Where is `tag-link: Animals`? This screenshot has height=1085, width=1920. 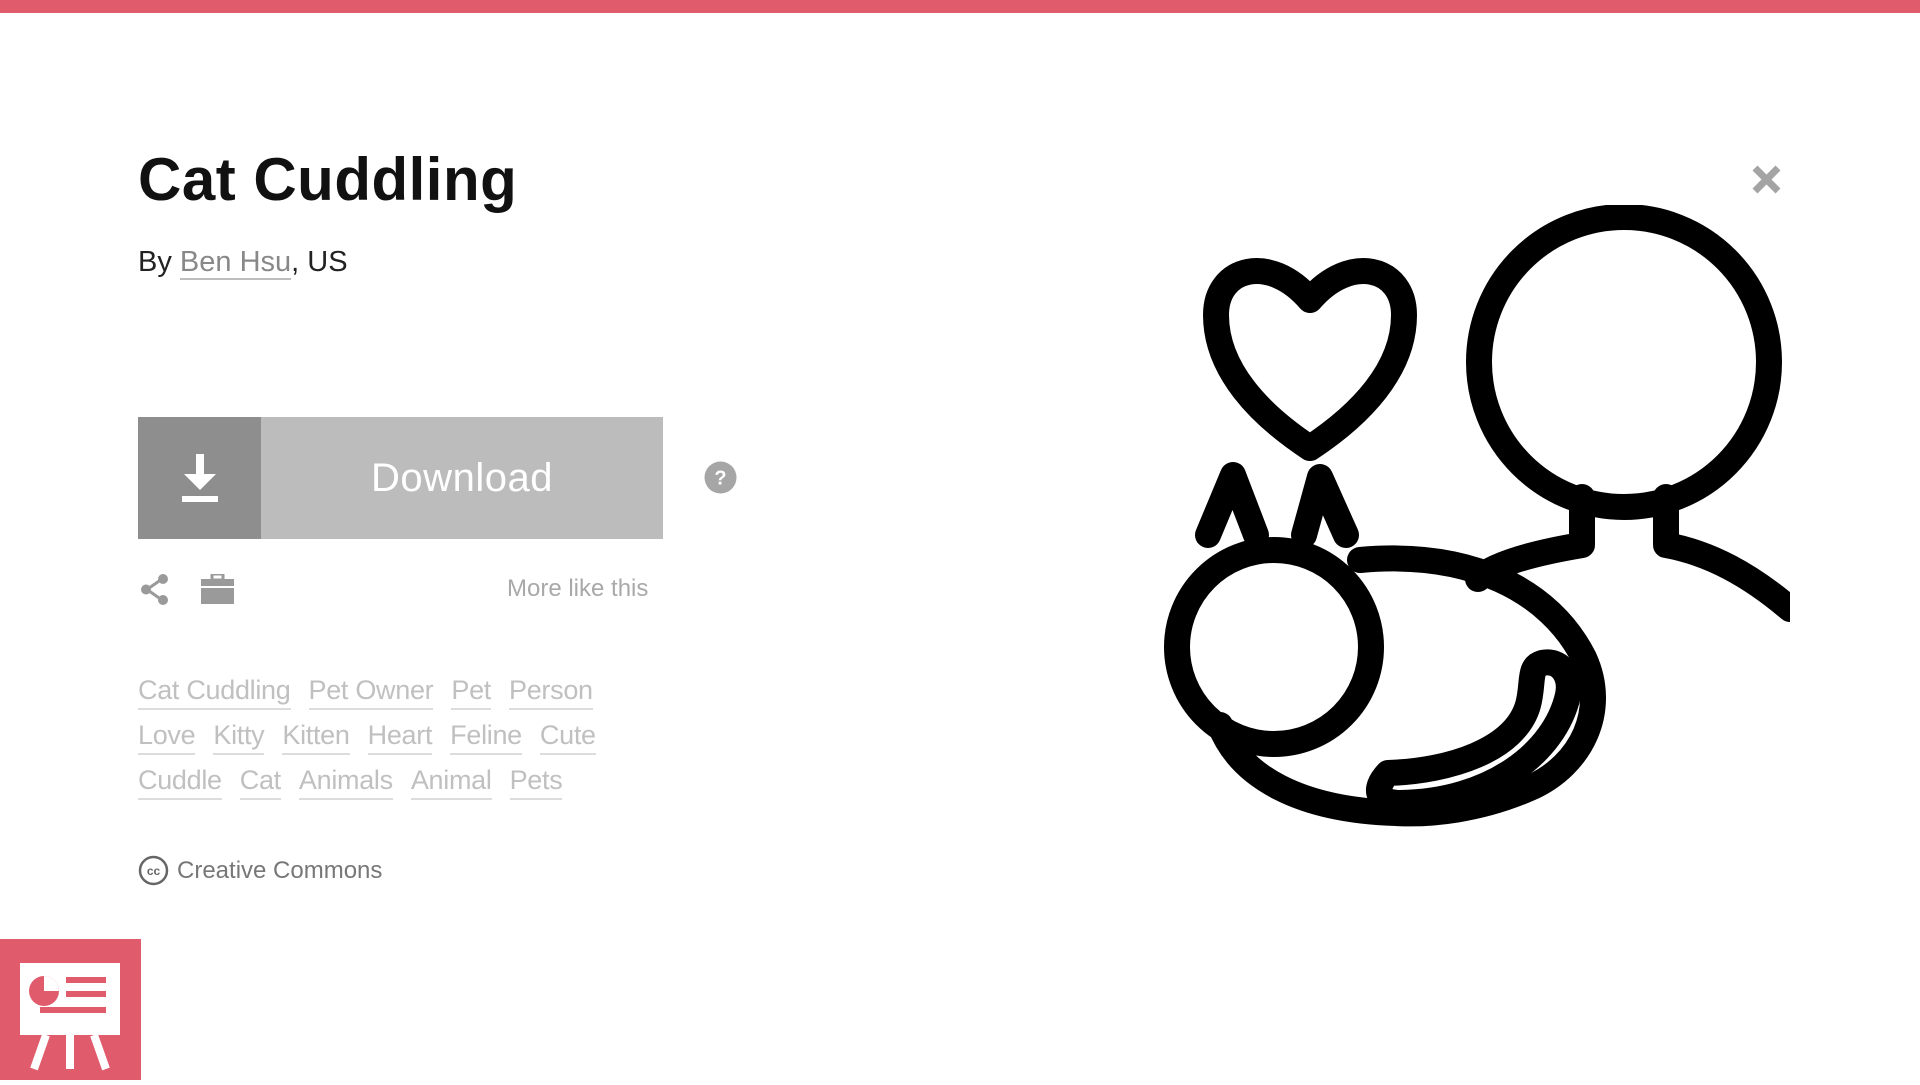 tag-link: Animals is located at coordinates (345, 781).